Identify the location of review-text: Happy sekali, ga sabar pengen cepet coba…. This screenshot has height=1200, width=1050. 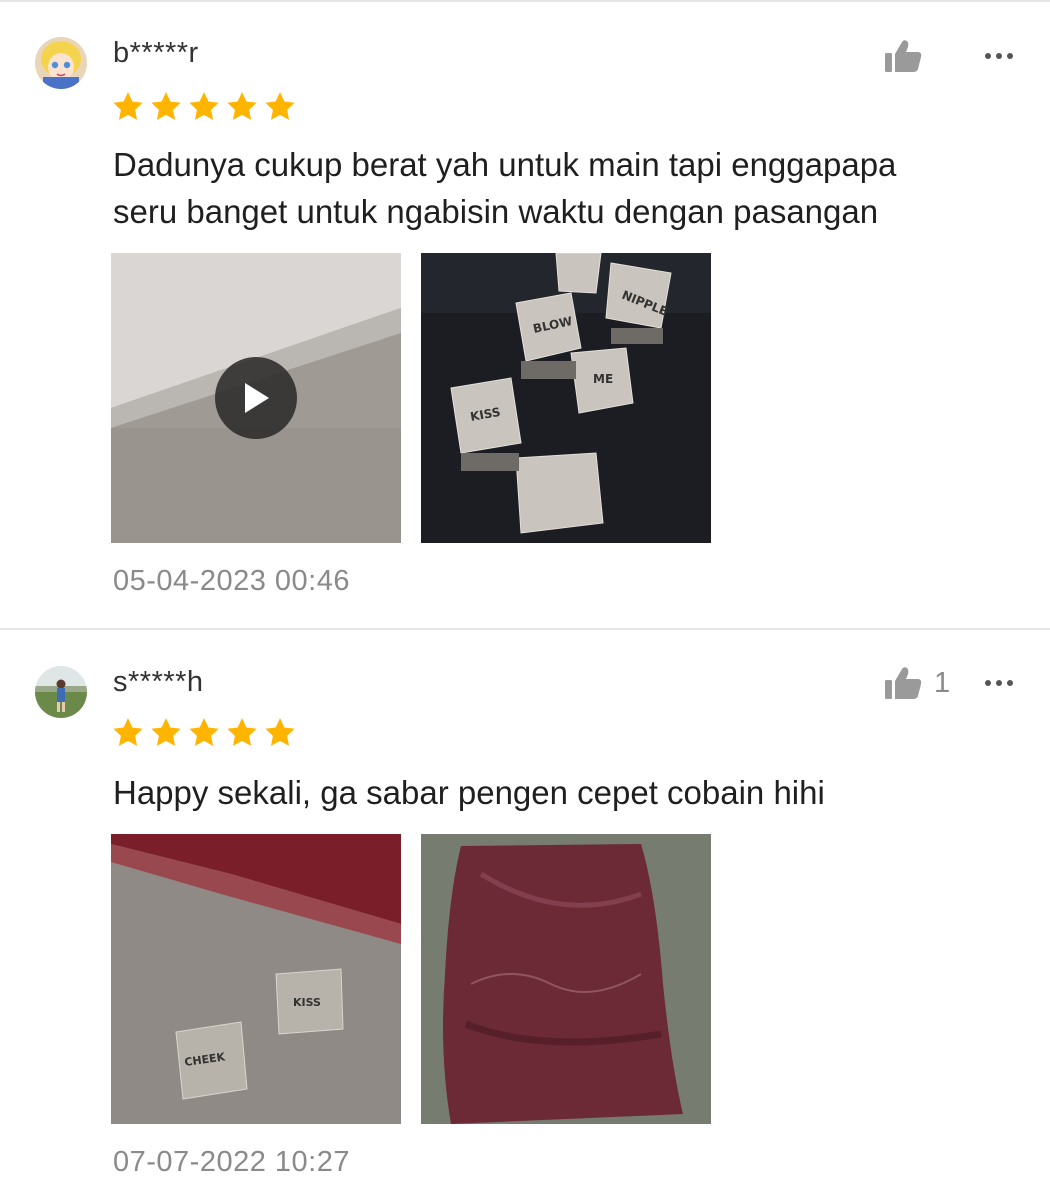
(563, 792).